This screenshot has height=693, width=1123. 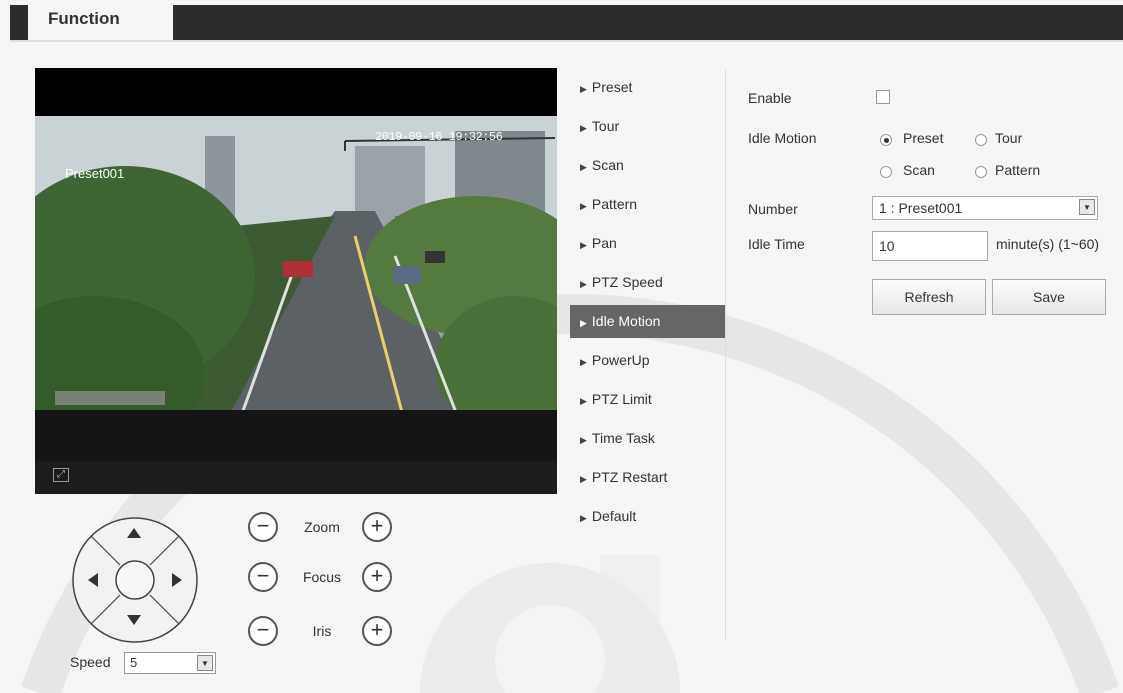 What do you see at coordinates (134, 662) in the screenshot?
I see `speed-value: 5` at bounding box center [134, 662].